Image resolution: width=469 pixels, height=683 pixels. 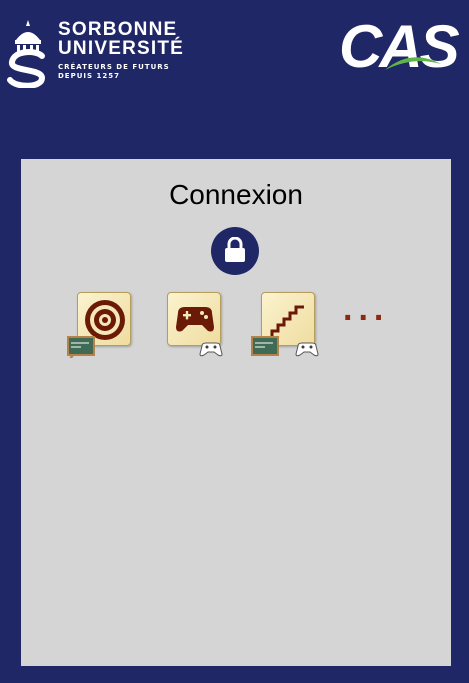 I want to click on lock-icon, so click(x=235, y=249).